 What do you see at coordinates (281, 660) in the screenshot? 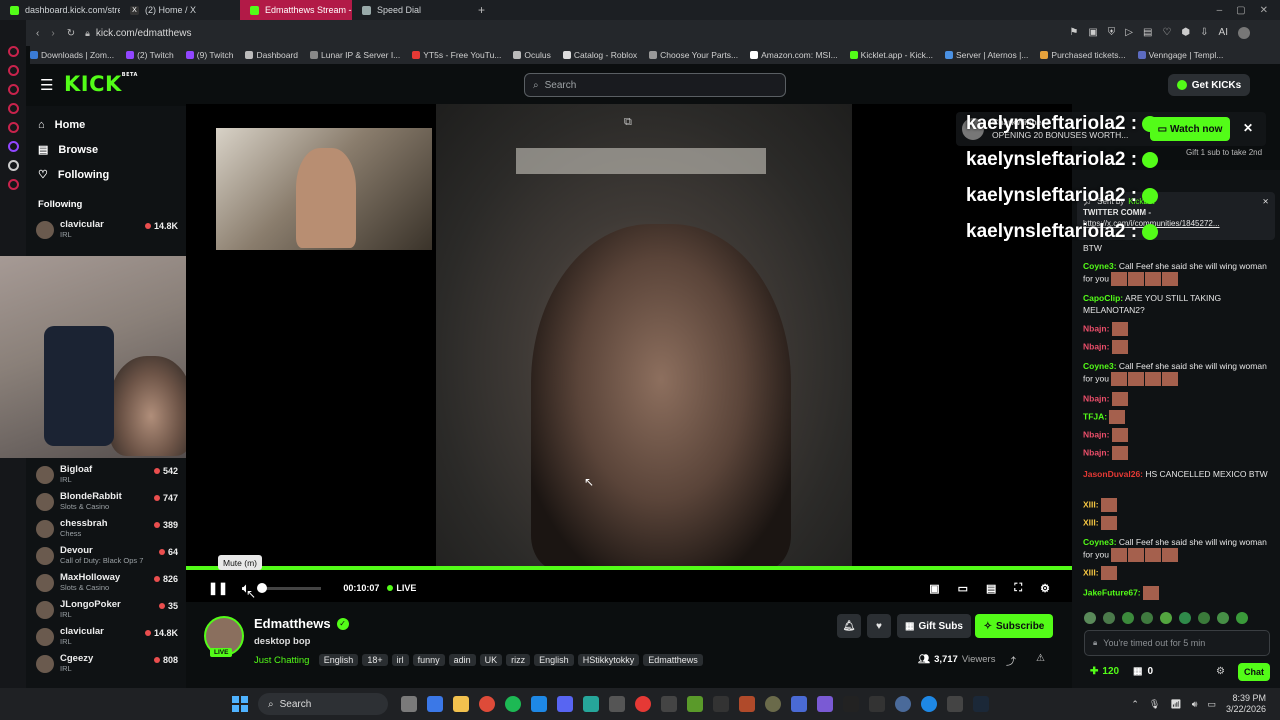
I see `category-link: Just Chatting` at bounding box center [281, 660].